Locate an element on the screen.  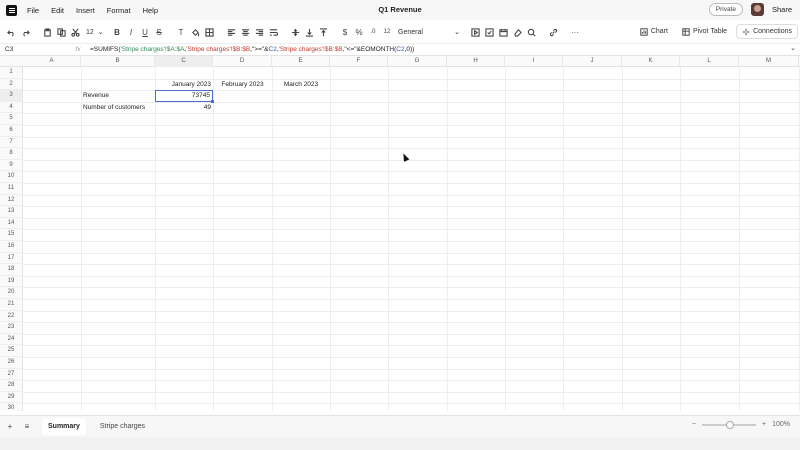
row-header-30: 30 is located at coordinates (11, 407).